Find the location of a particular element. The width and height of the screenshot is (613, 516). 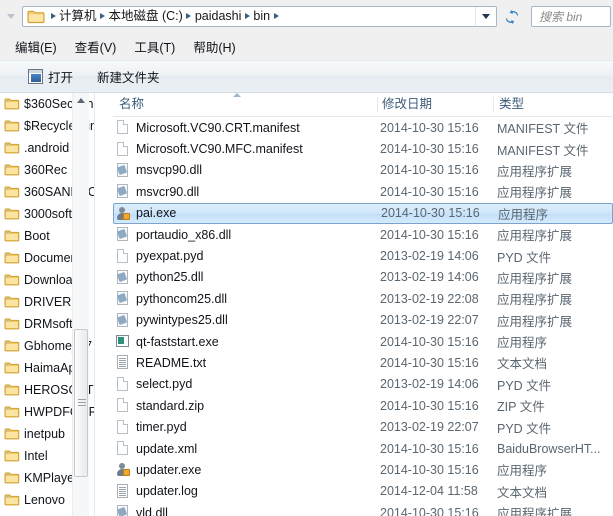

sidebar-item-label: Boot is located at coordinates (37, 236).